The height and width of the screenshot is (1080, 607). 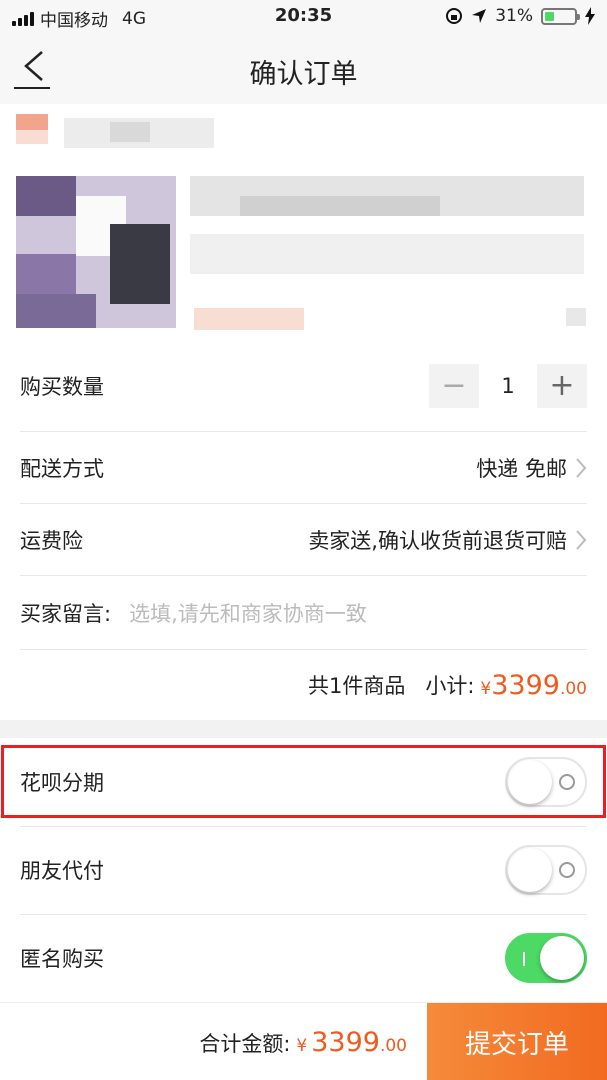 What do you see at coordinates (303, 74) in the screenshot?
I see `page-title: 确认订单` at bounding box center [303, 74].